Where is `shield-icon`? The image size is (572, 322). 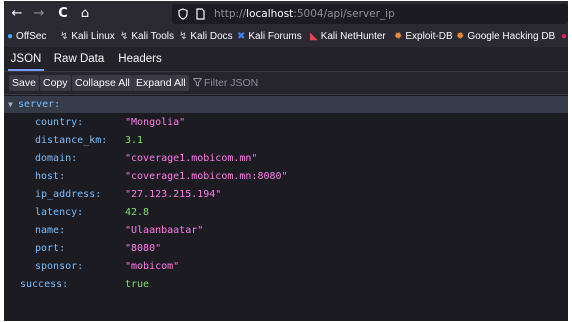 shield-icon is located at coordinates (183, 14).